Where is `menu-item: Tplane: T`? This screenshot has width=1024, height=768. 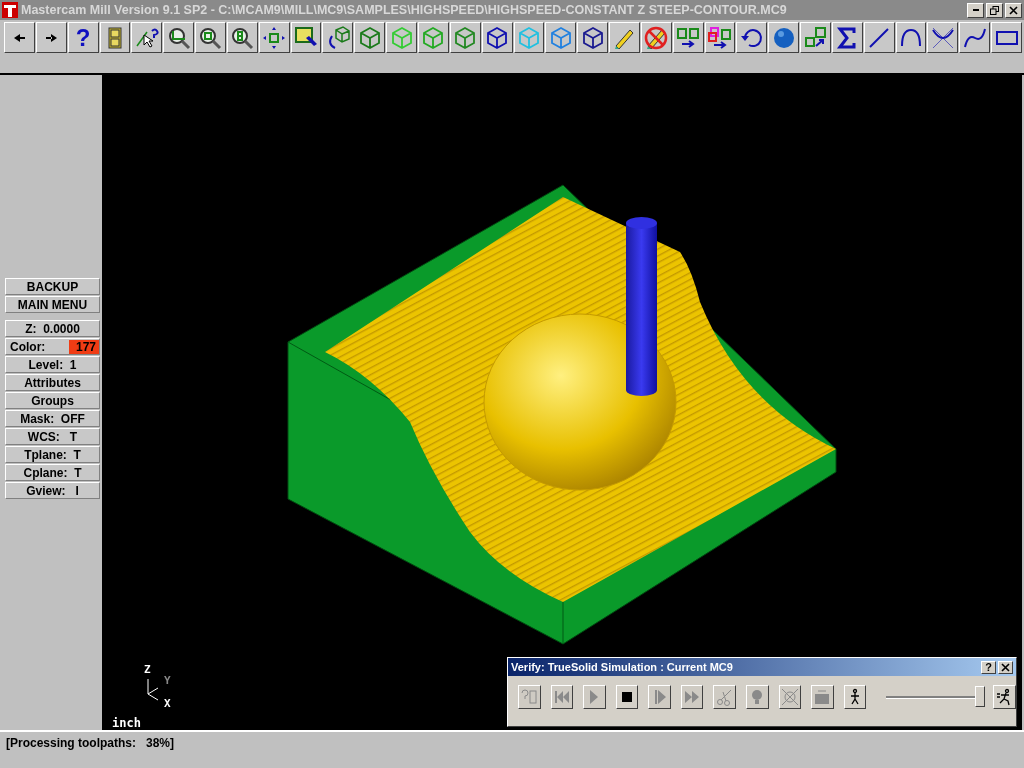
menu-item: Tplane: T is located at coordinates (52, 454).